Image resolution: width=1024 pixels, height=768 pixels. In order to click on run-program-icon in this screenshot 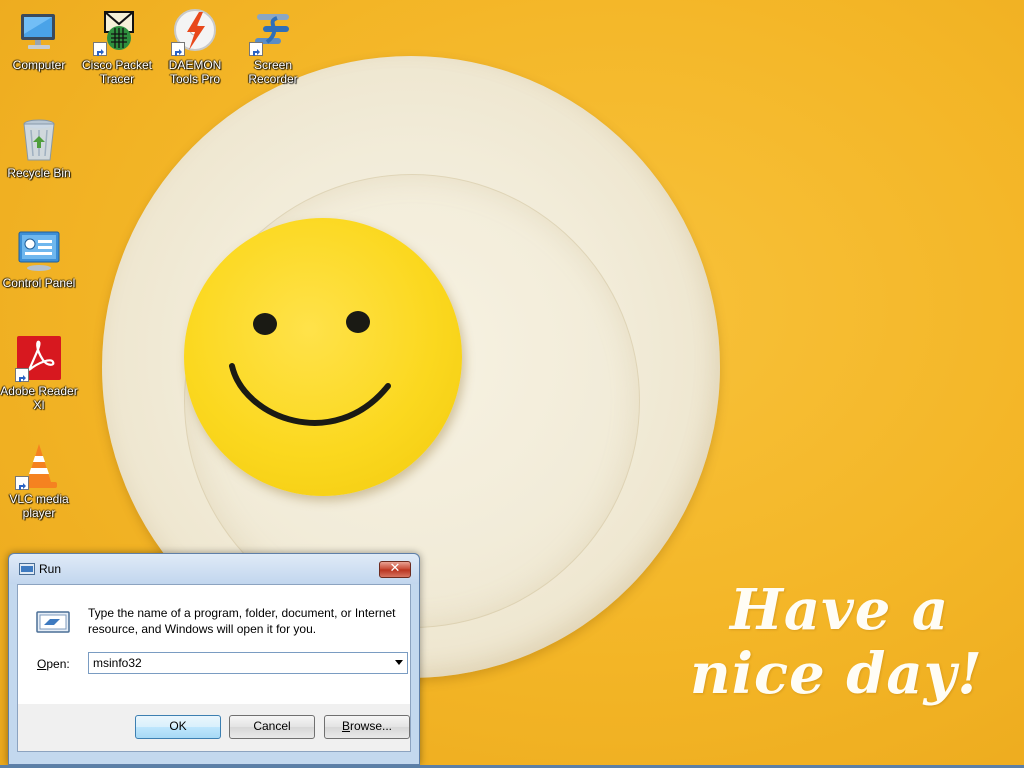, I will do `click(53, 622)`.